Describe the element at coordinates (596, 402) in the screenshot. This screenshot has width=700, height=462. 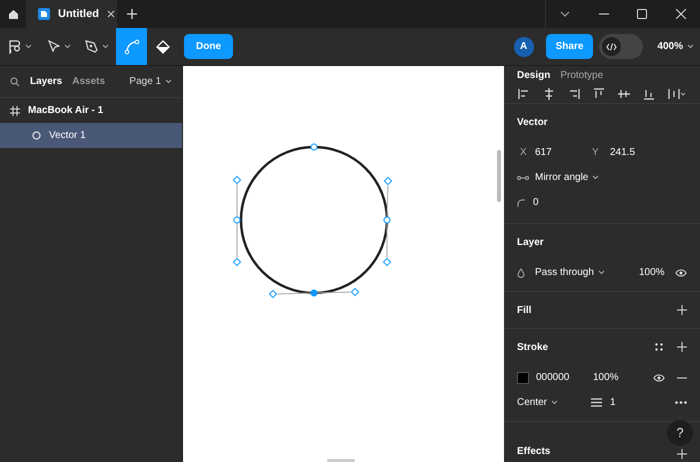
I see `stroke-weight-icon` at that location.